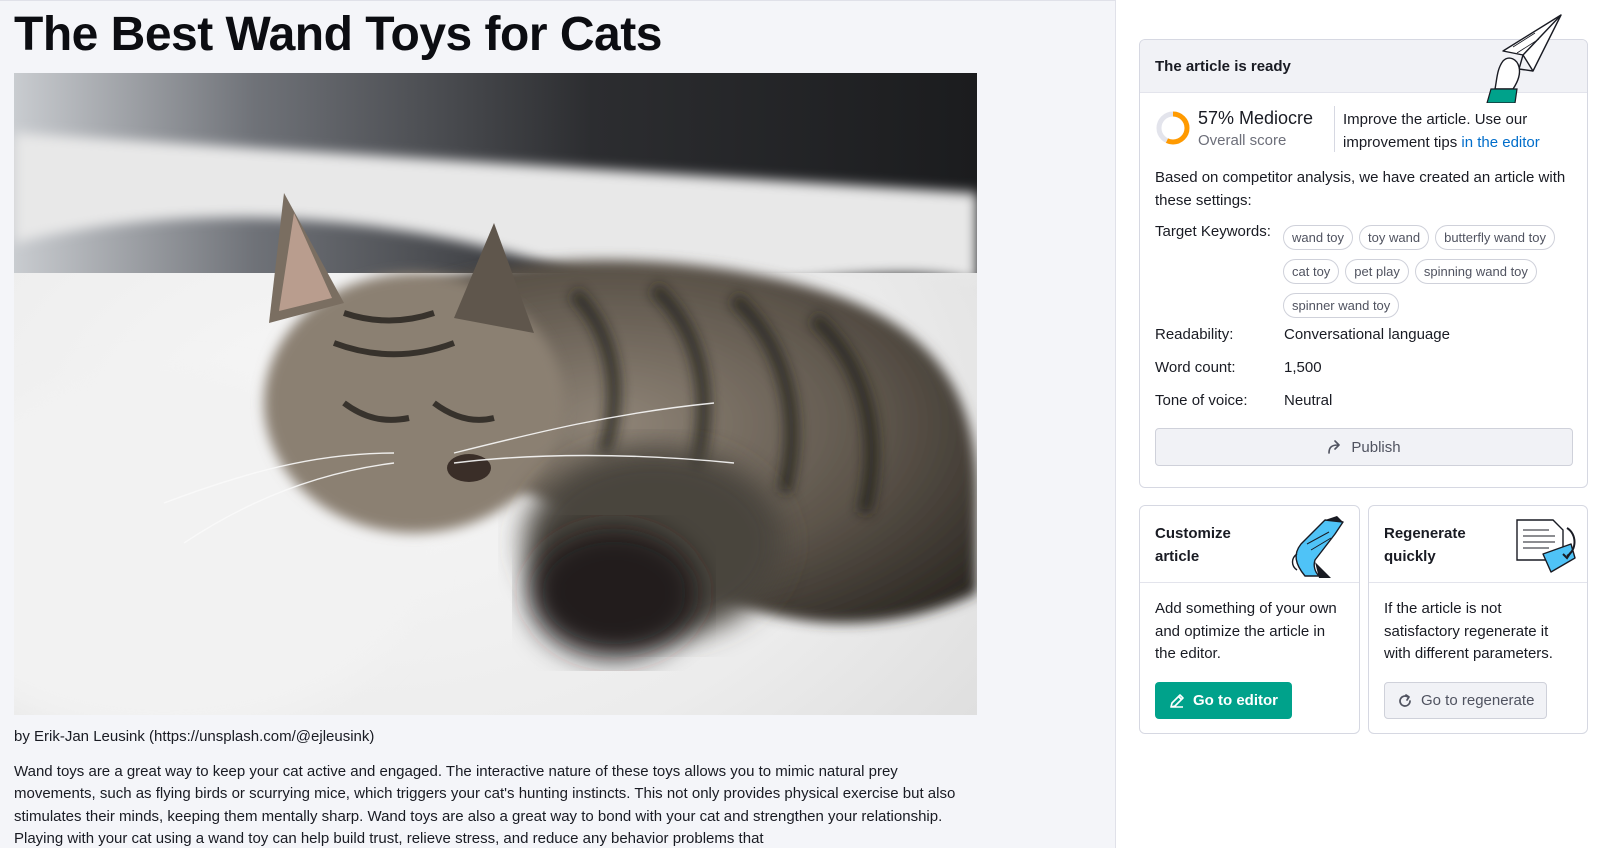 The image size is (1600, 848). What do you see at coordinates (1318, 237) in the screenshot?
I see `keyword-chip: wand toy` at bounding box center [1318, 237].